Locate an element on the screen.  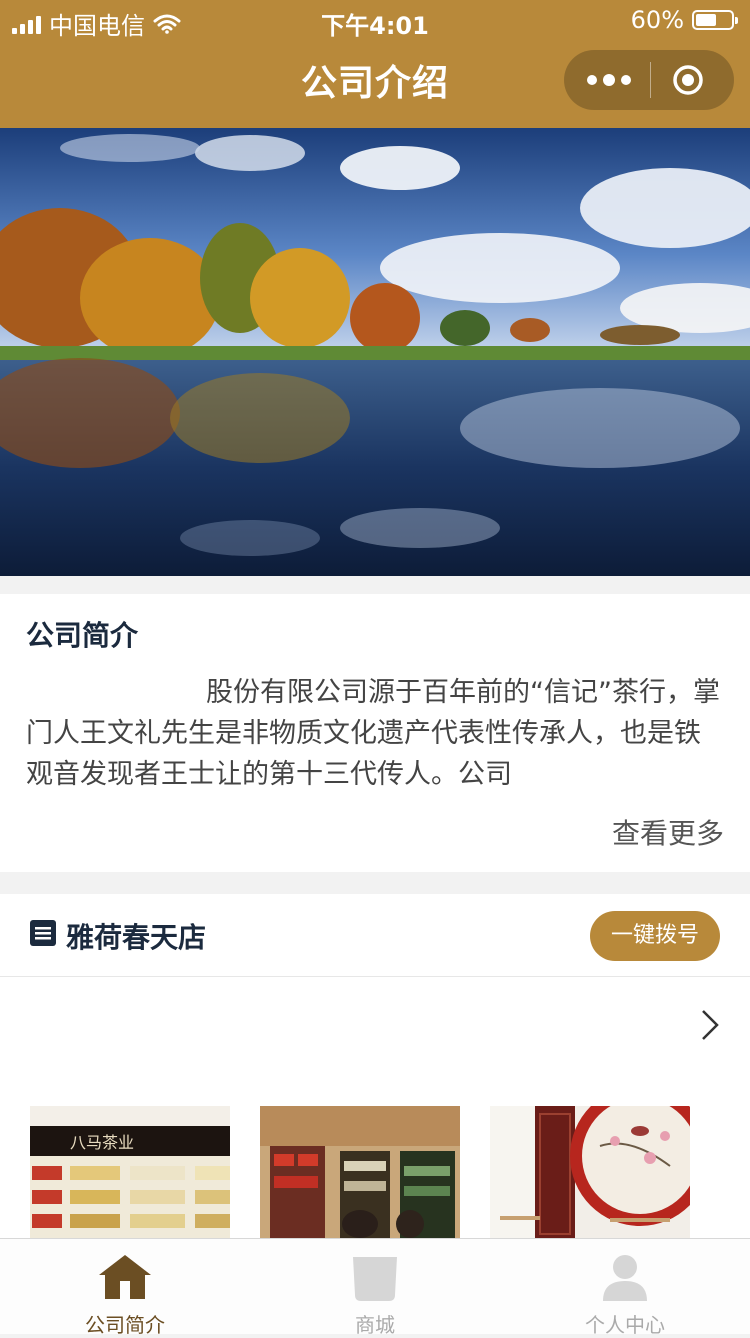
sign-text: 八马茶业 is located at coordinates (102, 1142).